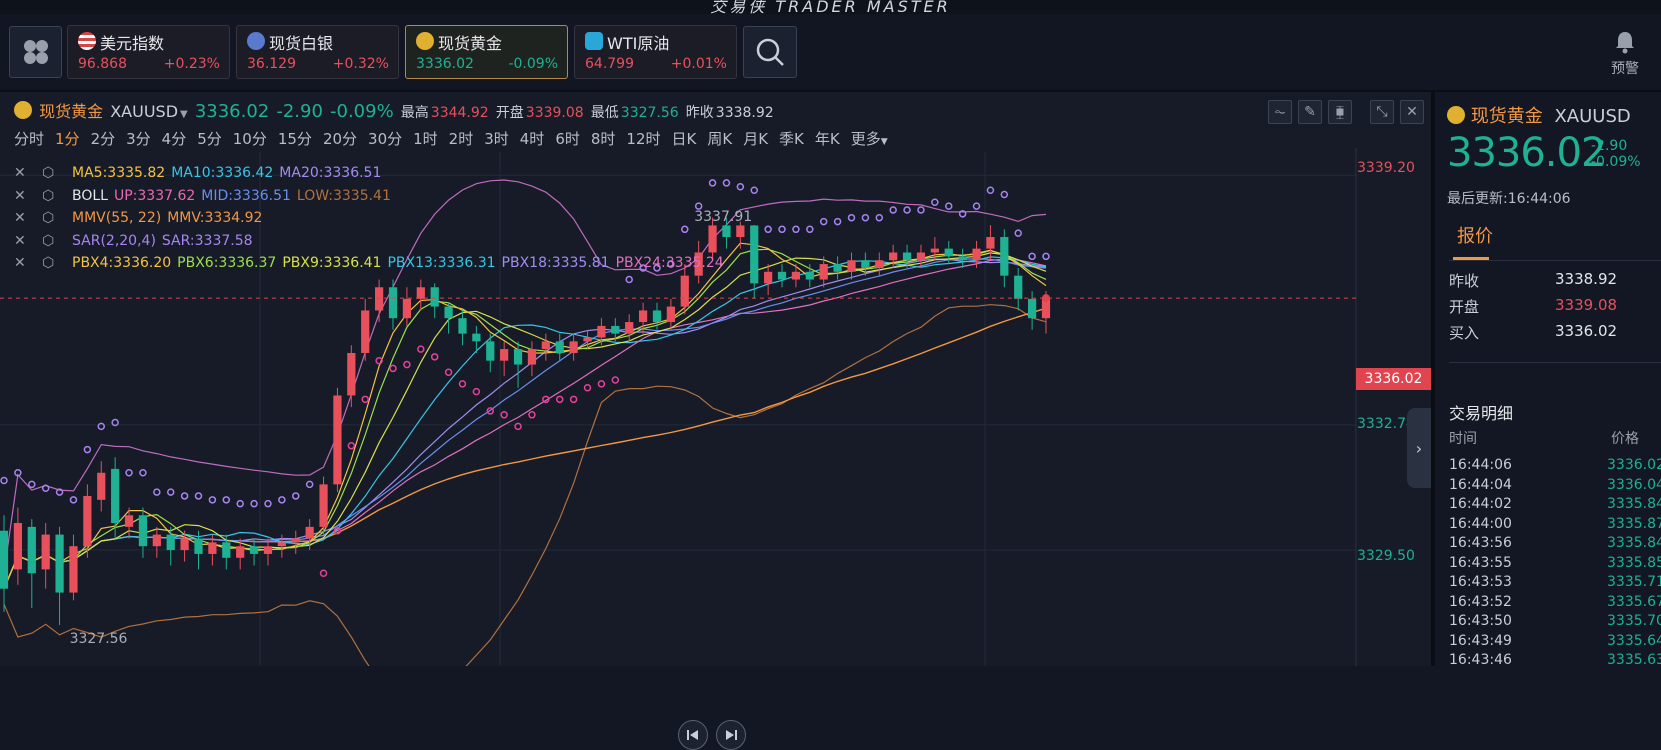  What do you see at coordinates (256, 41) in the screenshot?
I see `silver-icon` at bounding box center [256, 41].